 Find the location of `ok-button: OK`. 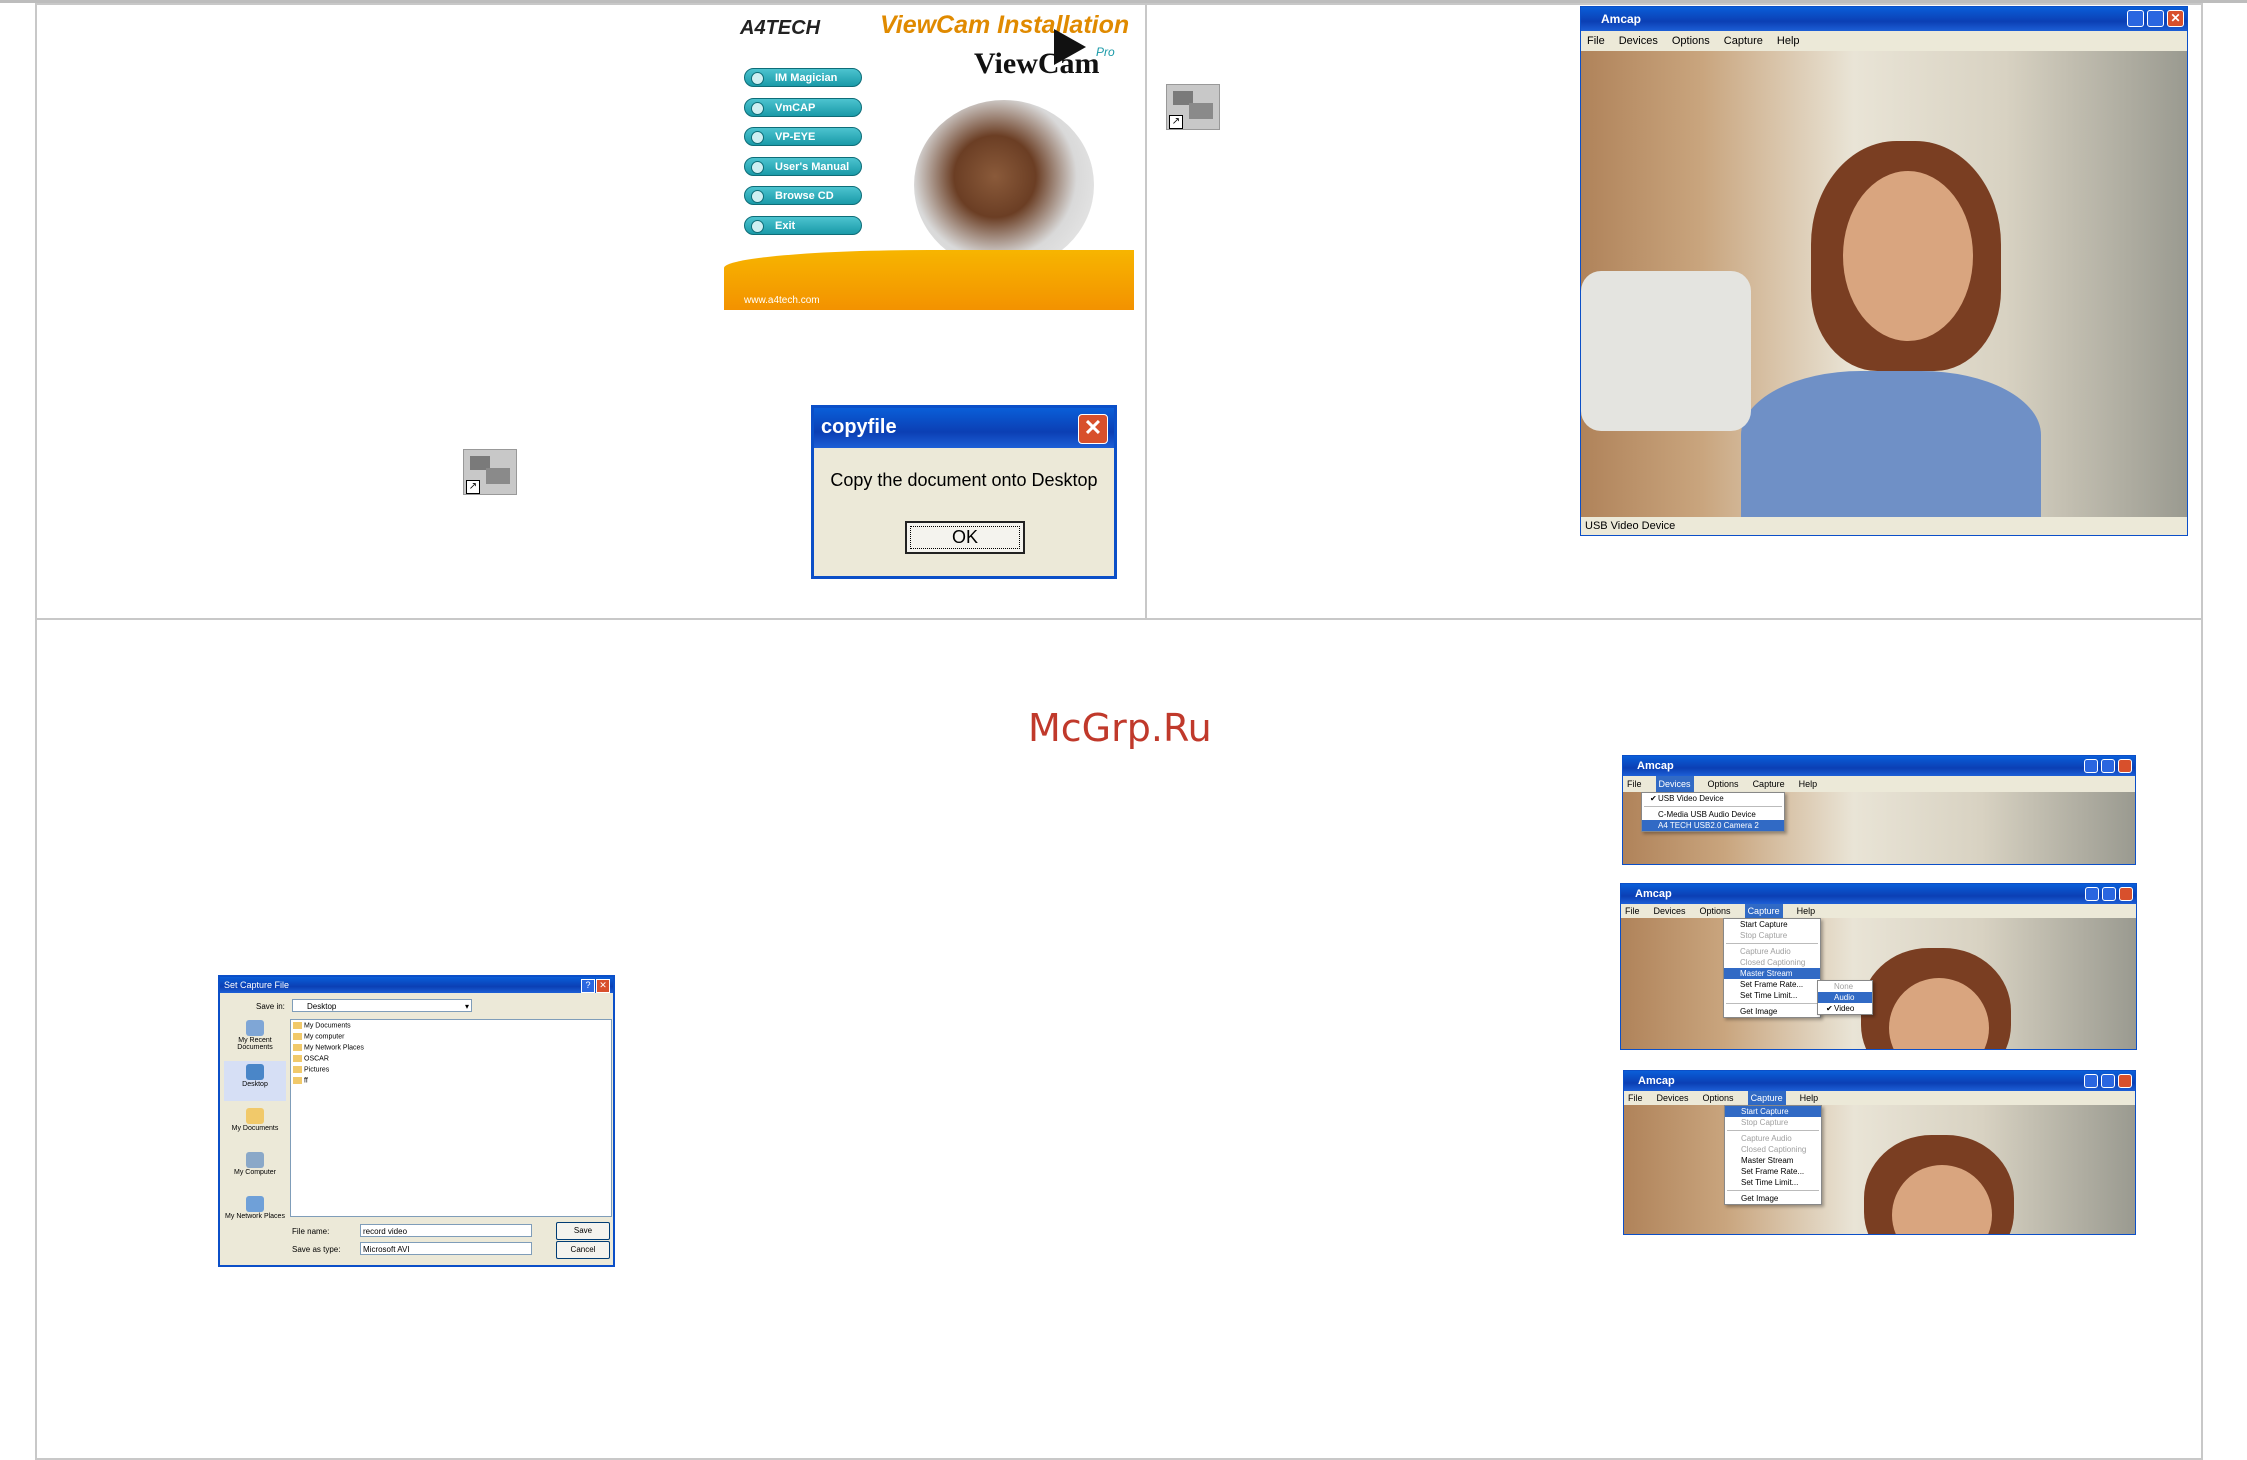

ok-button: OK is located at coordinates (965, 537).